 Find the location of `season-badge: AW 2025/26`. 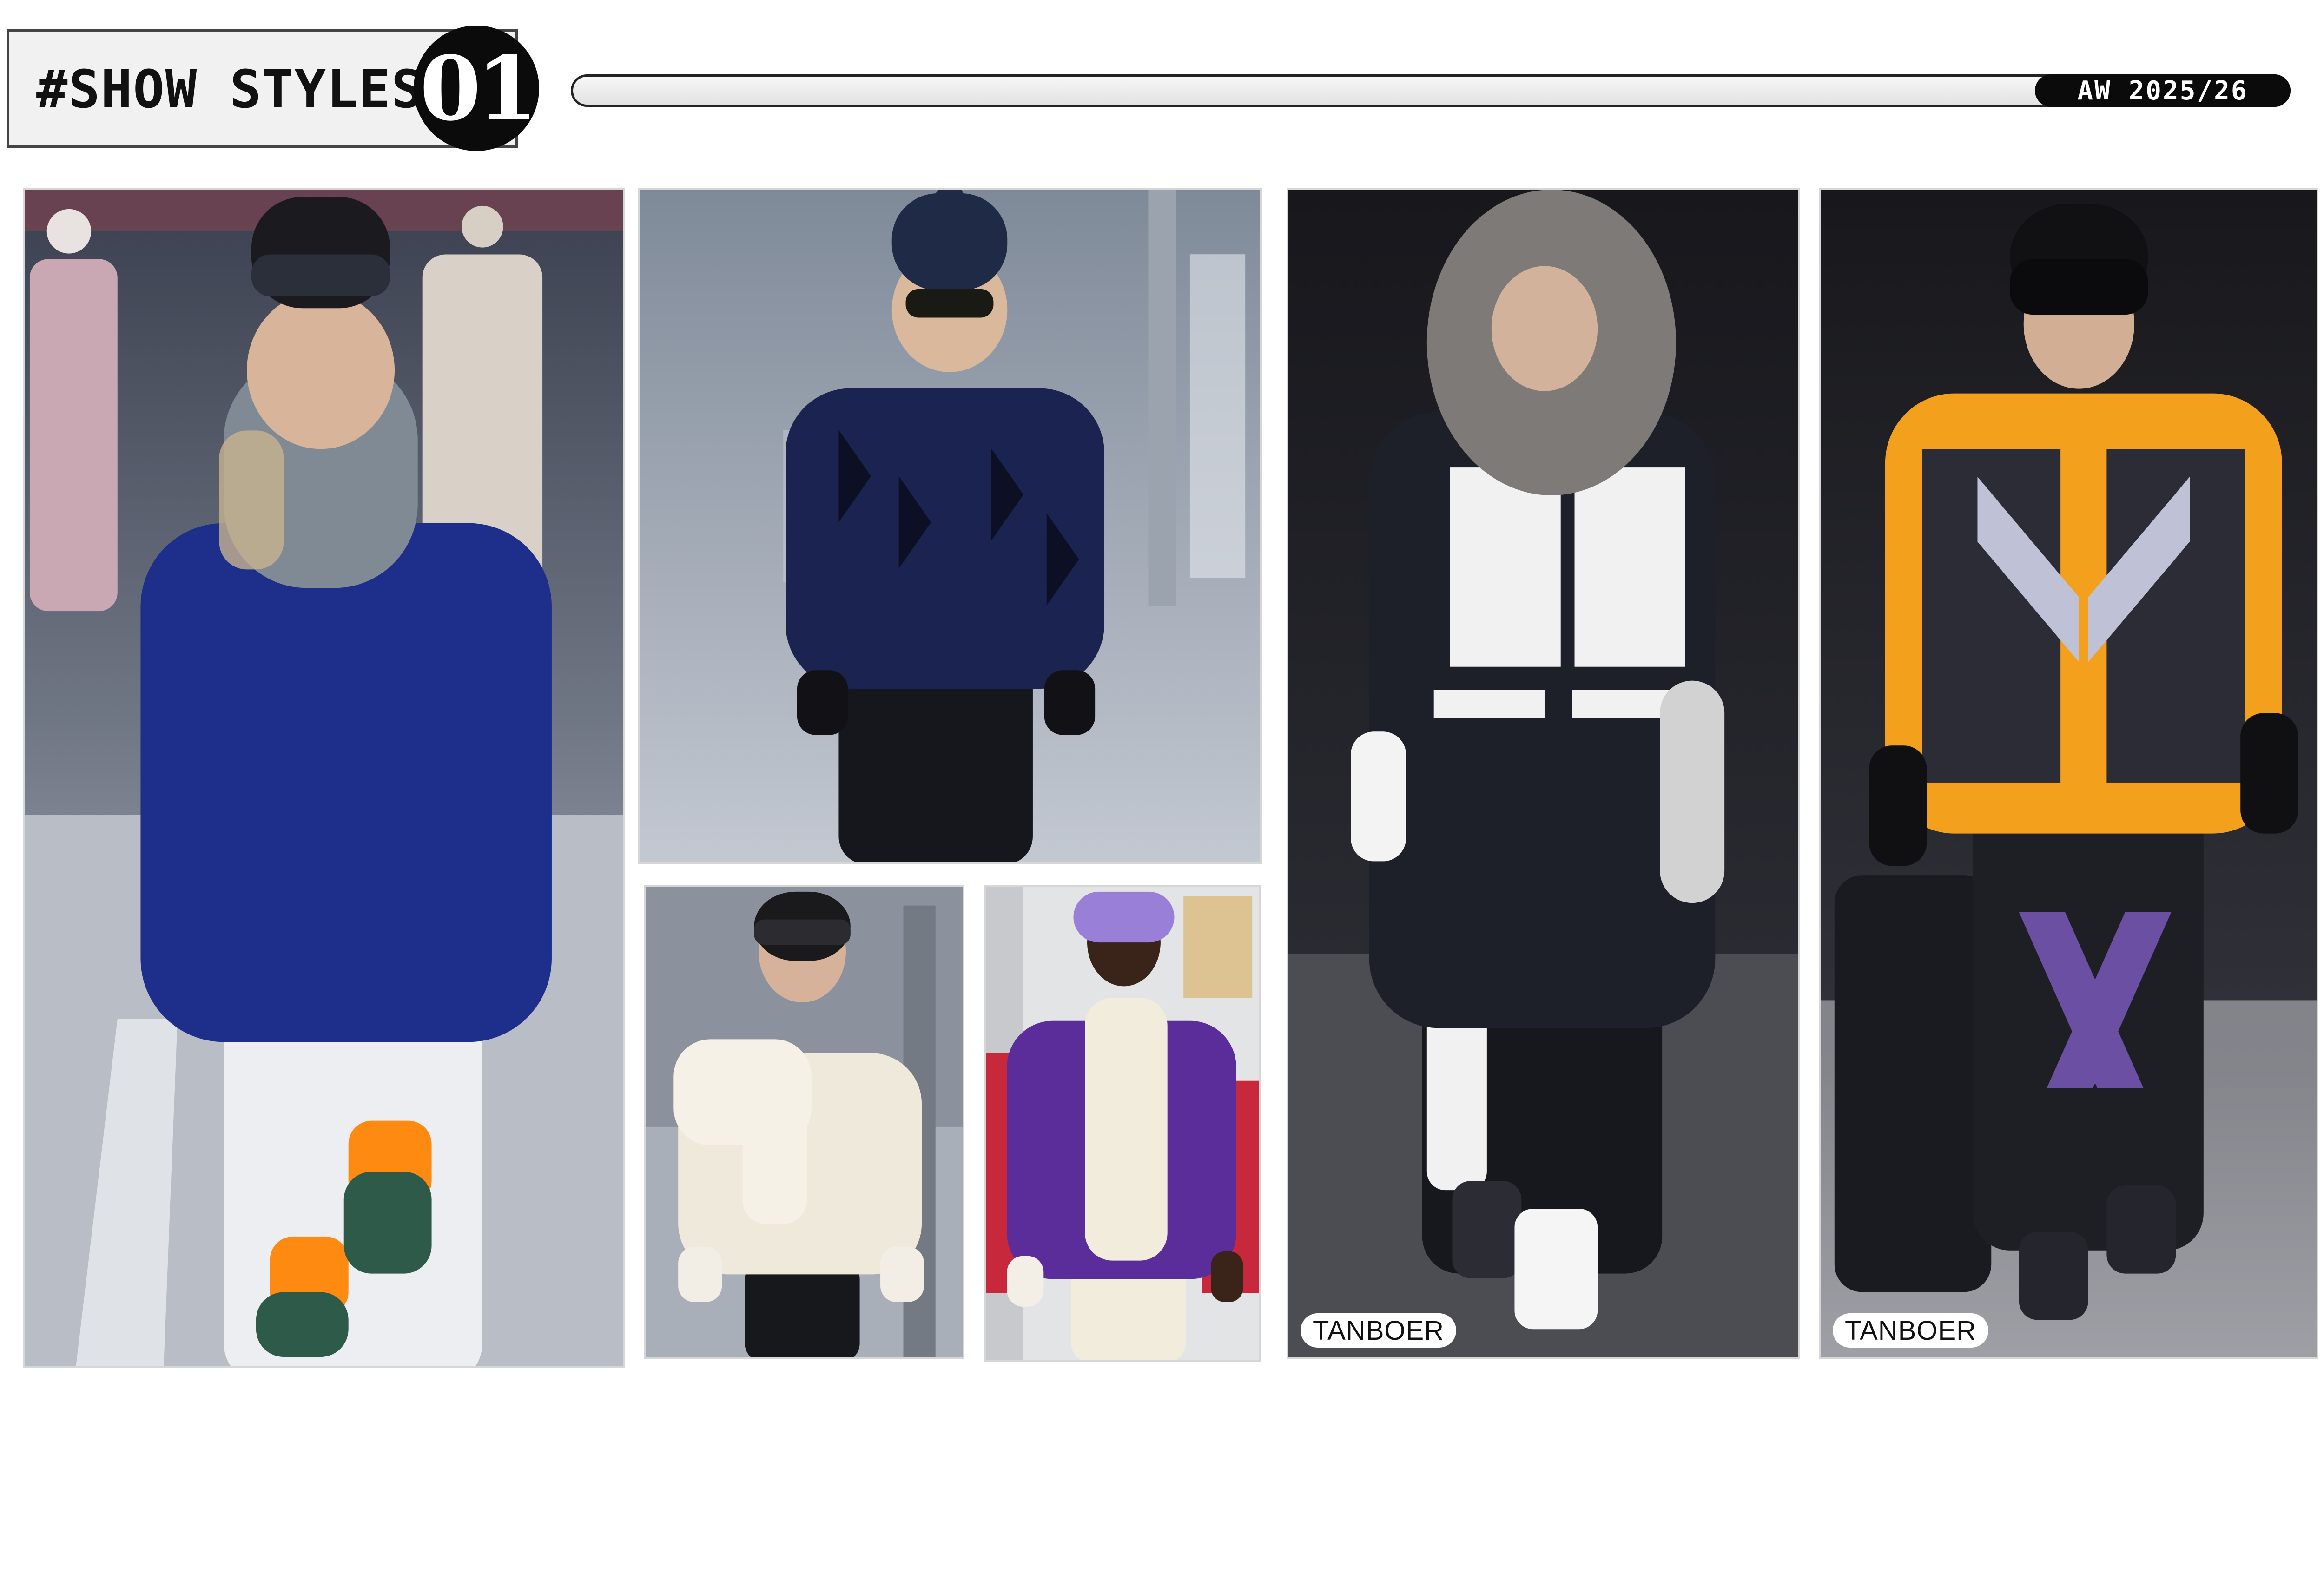

season-badge: AW 2025/26 is located at coordinates (2163, 90).